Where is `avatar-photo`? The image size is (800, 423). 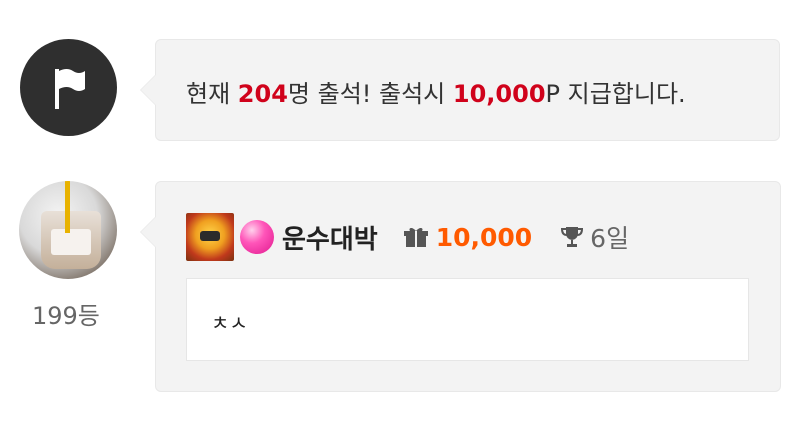
avatar-photo is located at coordinates (71, 240).